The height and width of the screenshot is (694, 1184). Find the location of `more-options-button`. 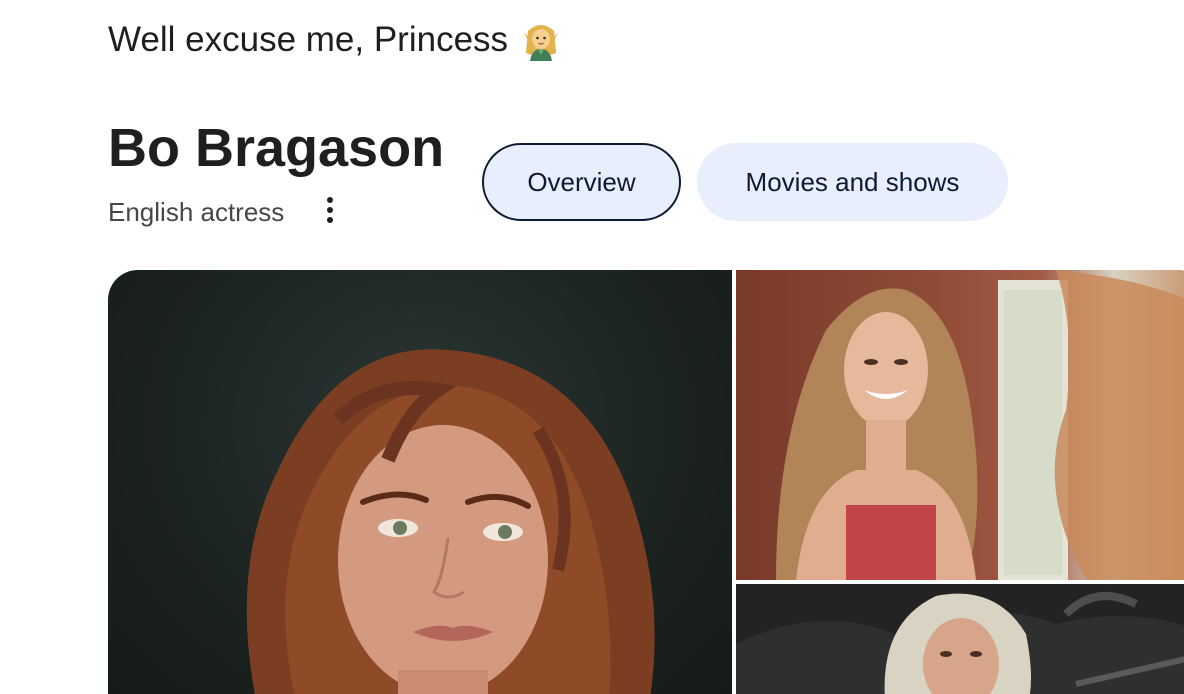

more-options-button is located at coordinates (330, 210).